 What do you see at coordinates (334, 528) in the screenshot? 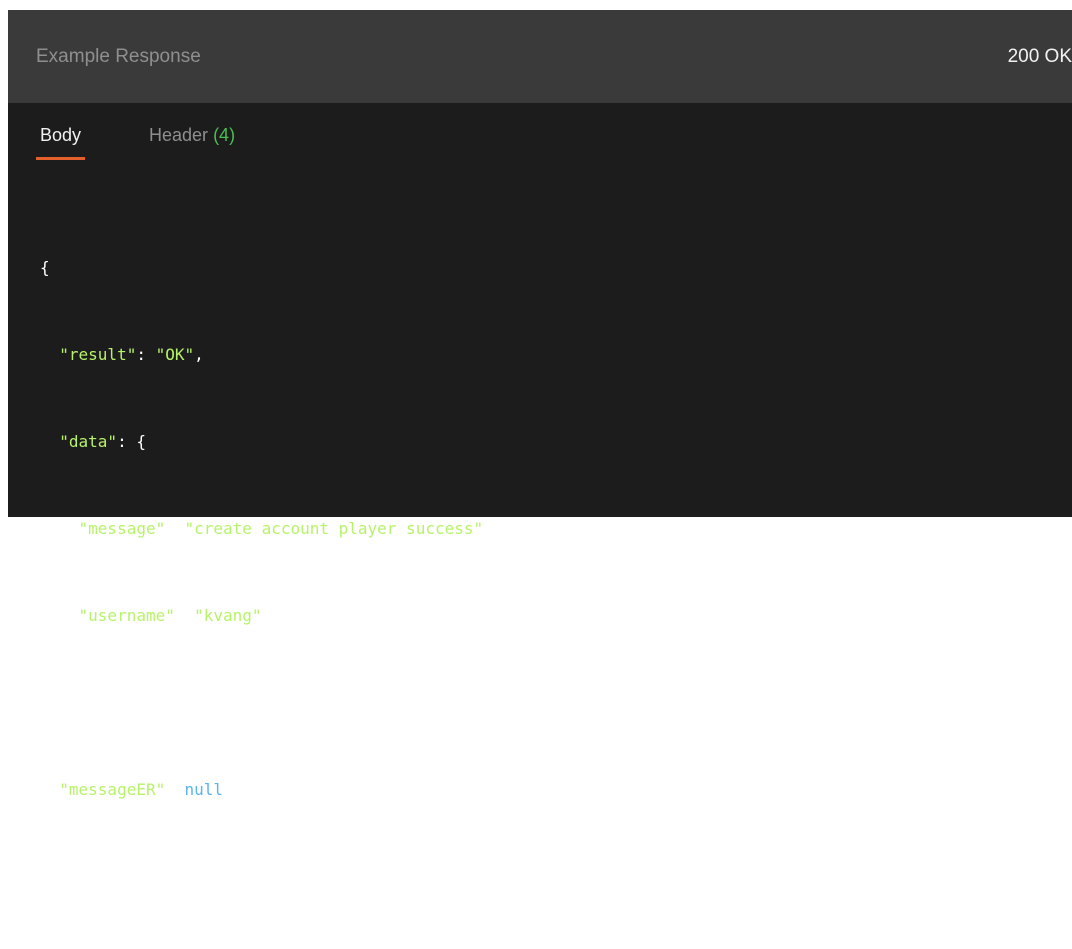
I see `message-value: "create account player success"` at bounding box center [334, 528].